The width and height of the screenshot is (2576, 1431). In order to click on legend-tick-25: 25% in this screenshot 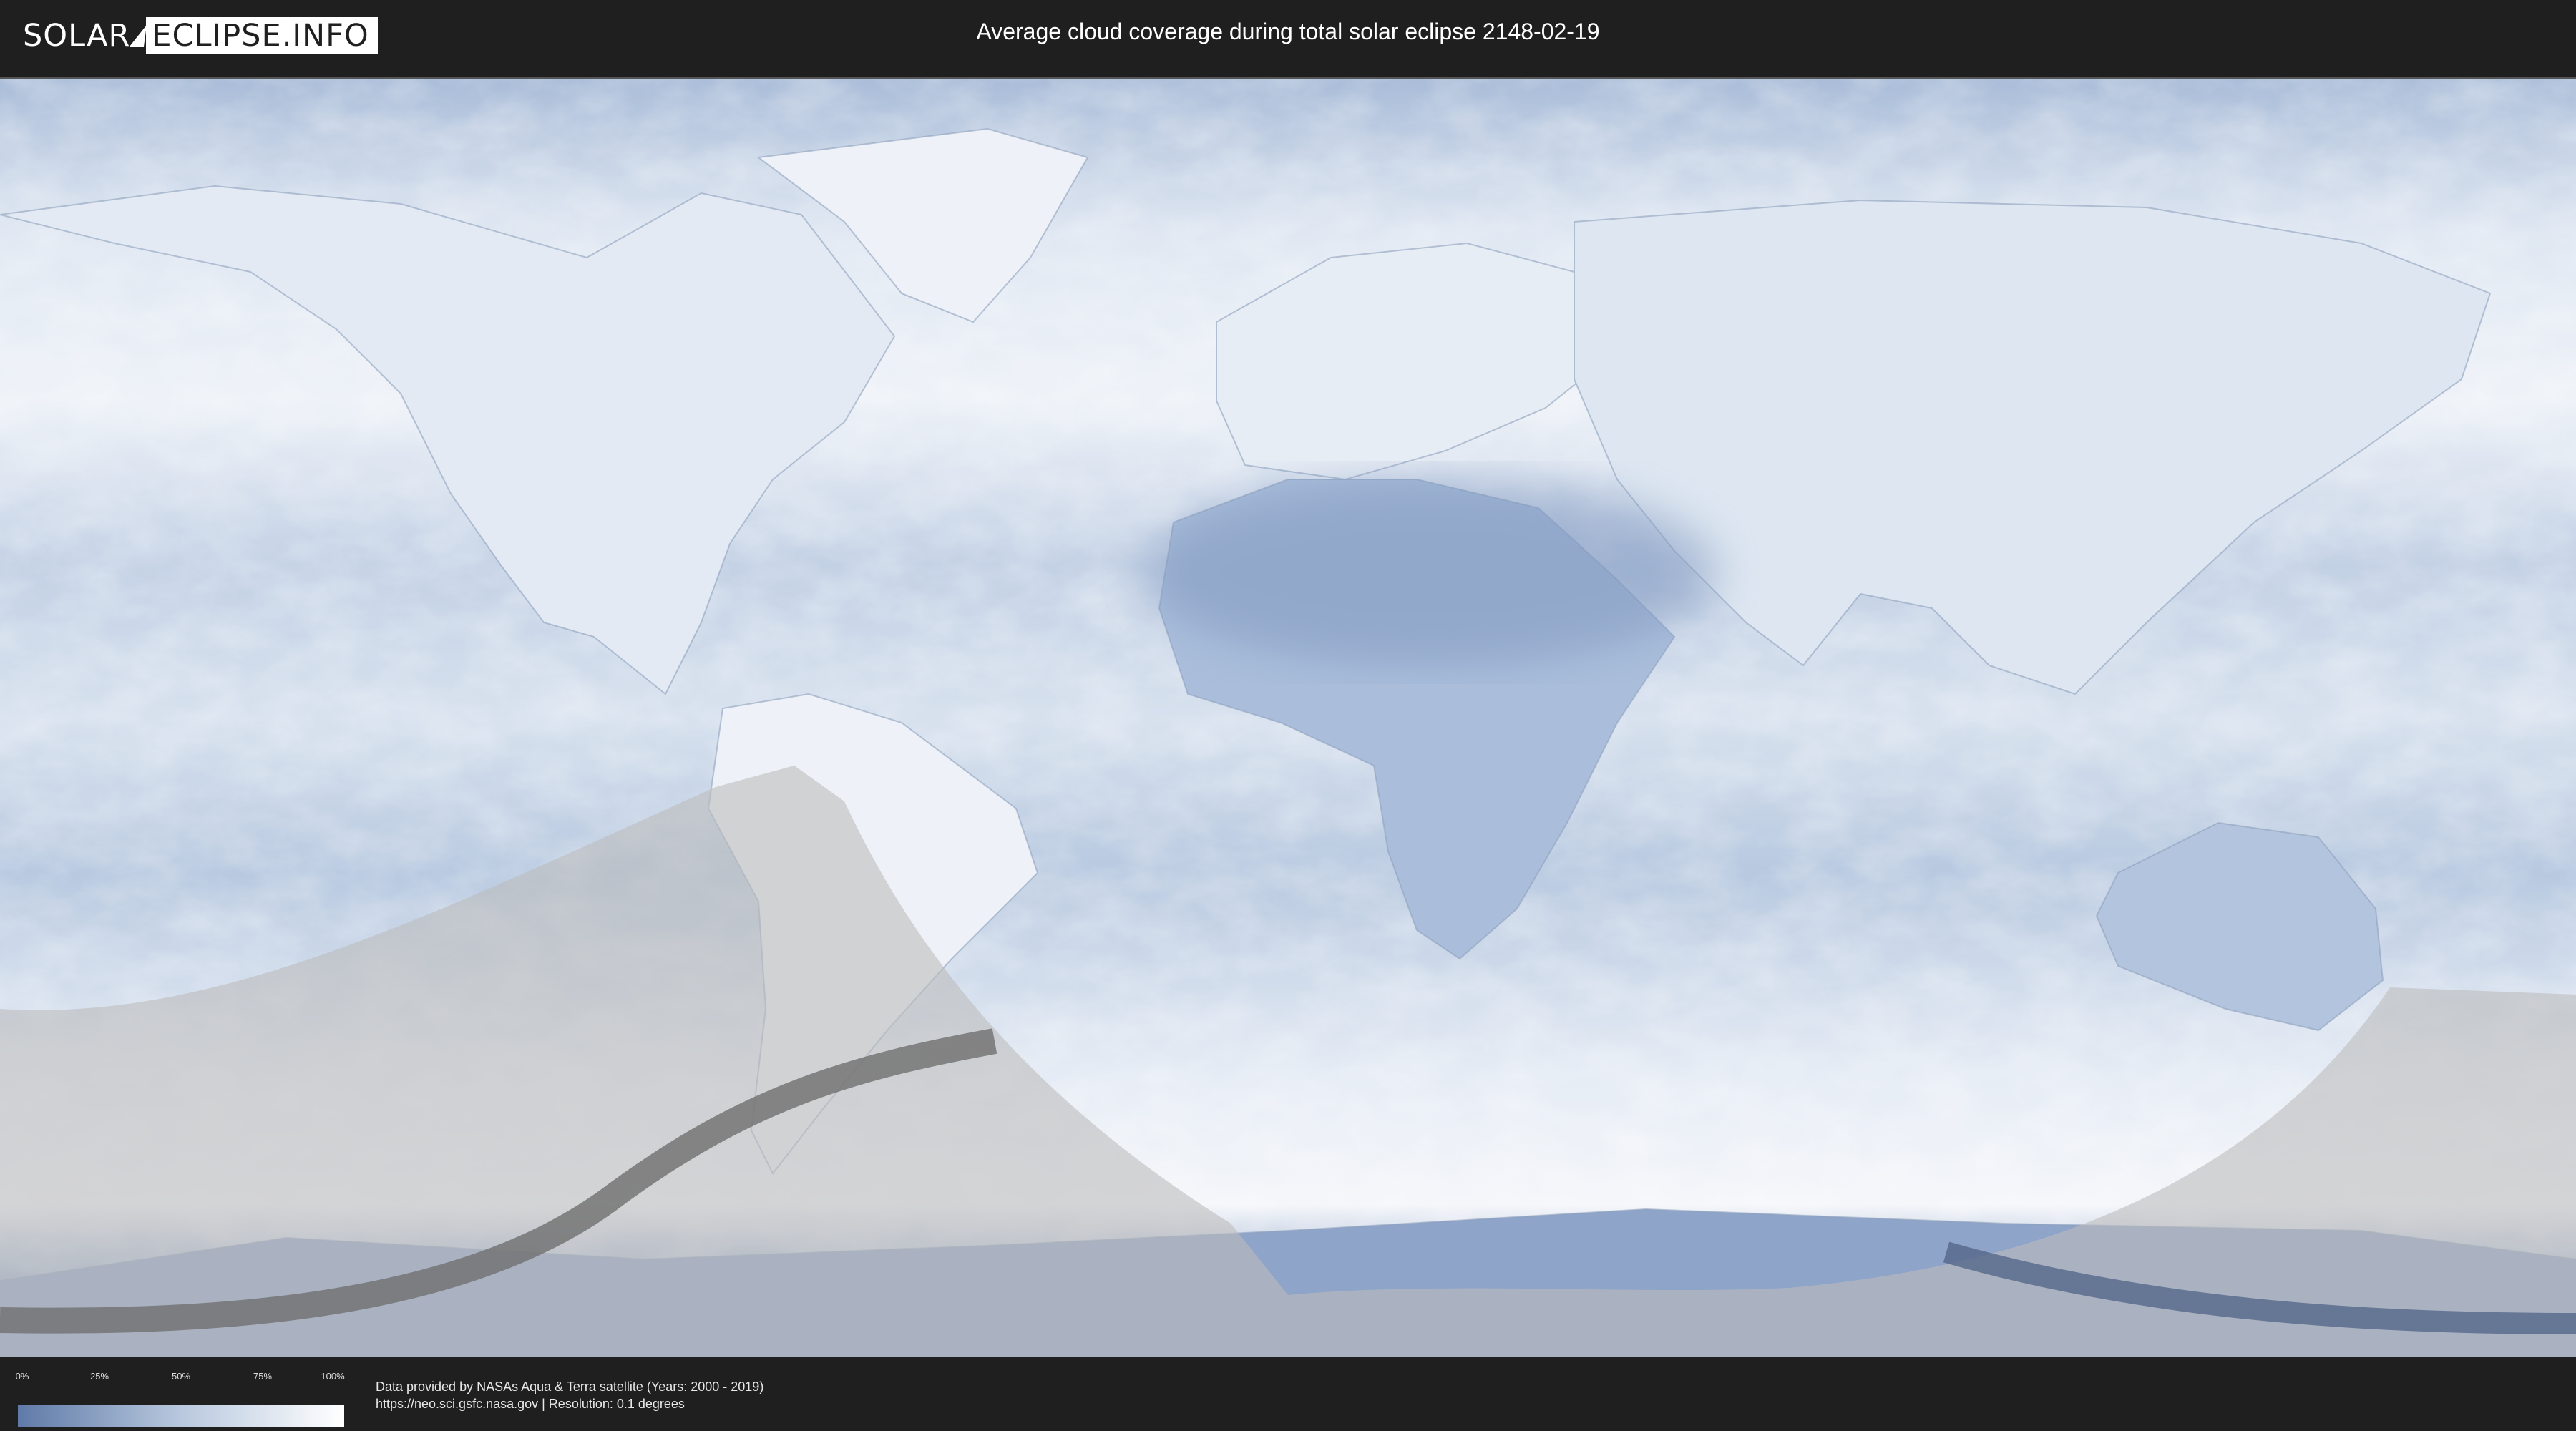, I will do `click(99, 1376)`.